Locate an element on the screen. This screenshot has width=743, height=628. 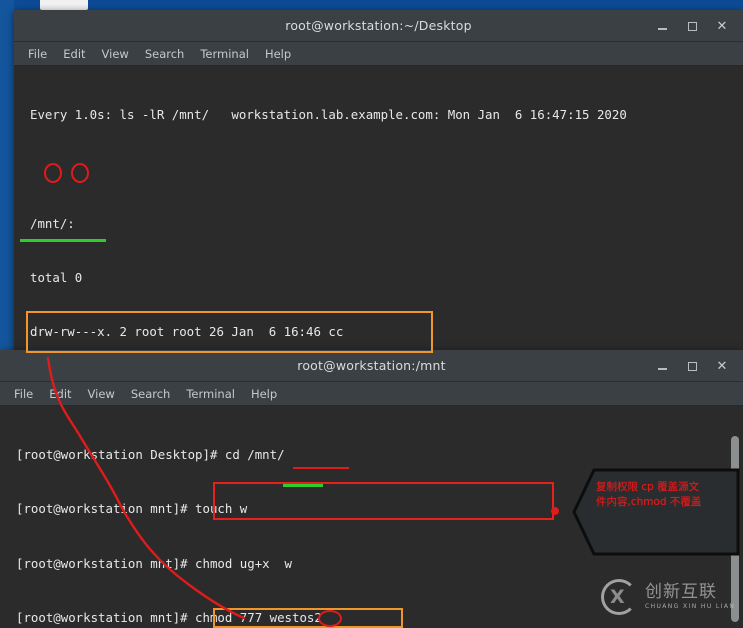
cx-logo-icon: X is located at coordinates (619, 597).